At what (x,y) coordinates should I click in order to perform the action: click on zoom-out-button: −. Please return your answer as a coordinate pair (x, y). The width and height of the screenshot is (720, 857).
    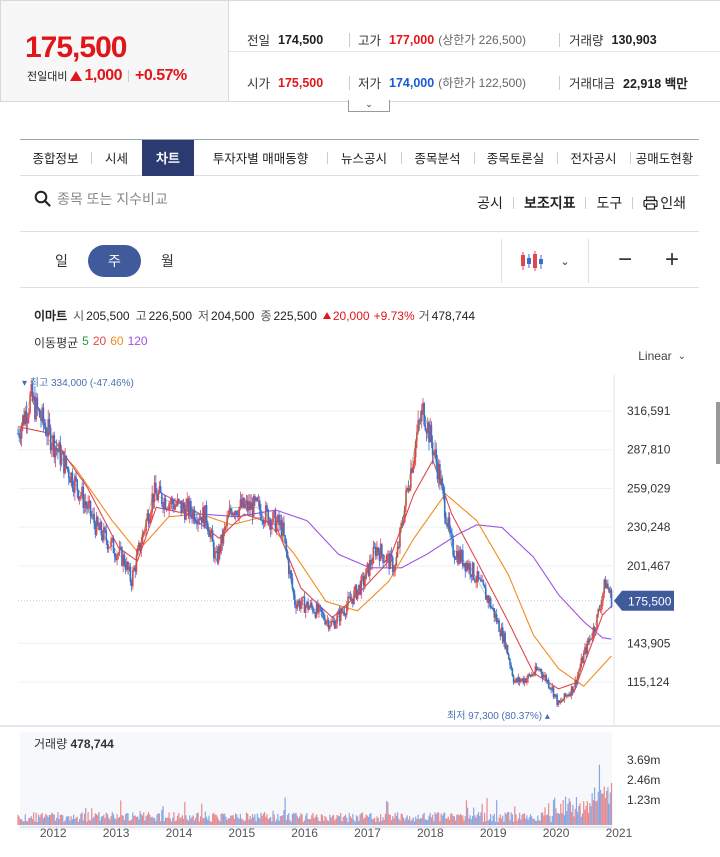
    Looking at the image, I should click on (625, 260).